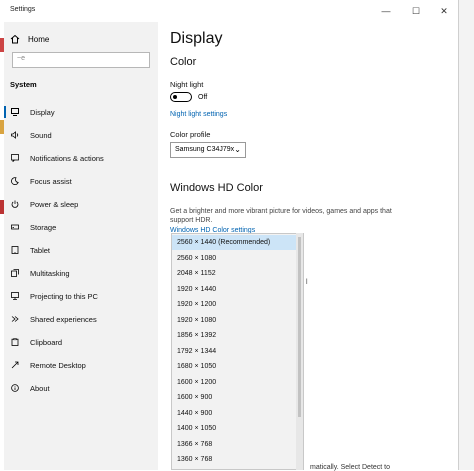  I want to click on search-value: ~e, so click(21, 58).